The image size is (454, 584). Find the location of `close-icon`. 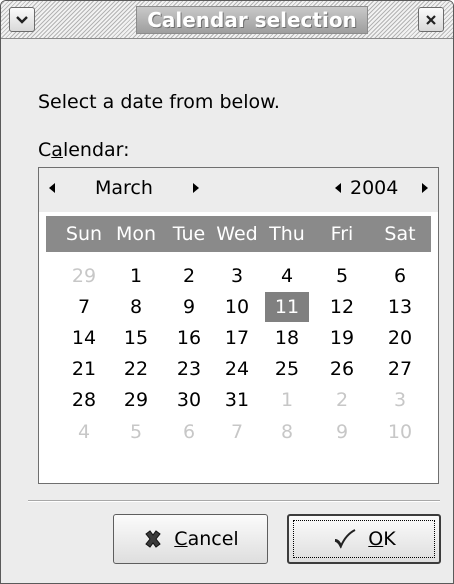

close-icon is located at coordinates (431, 19).